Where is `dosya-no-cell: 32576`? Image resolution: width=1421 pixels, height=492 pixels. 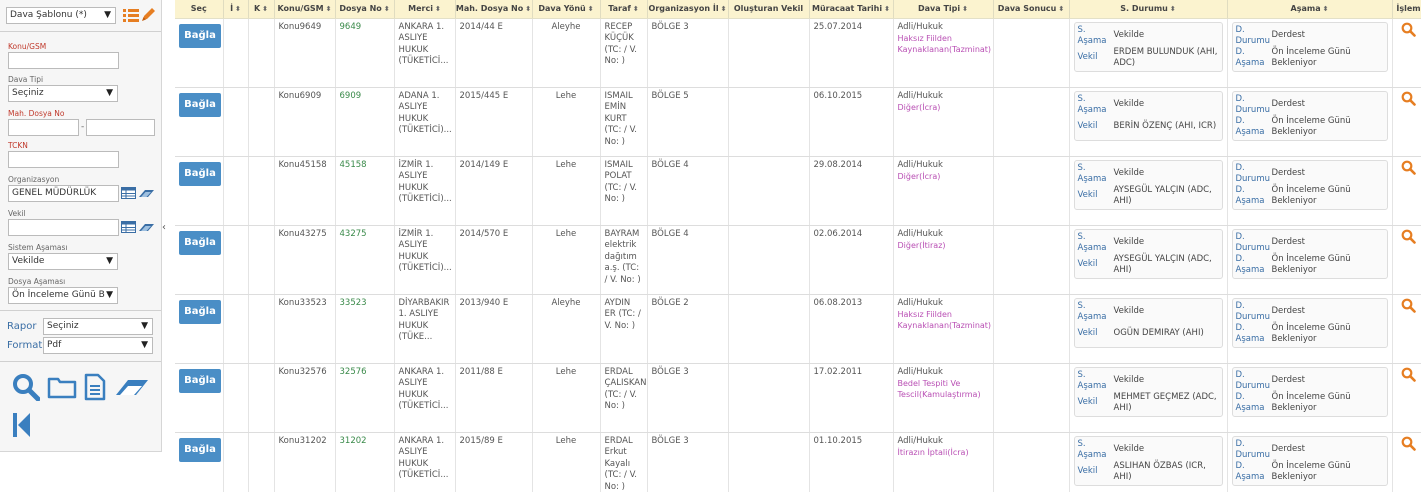 dosya-no-cell: 32576 is located at coordinates (365, 398).